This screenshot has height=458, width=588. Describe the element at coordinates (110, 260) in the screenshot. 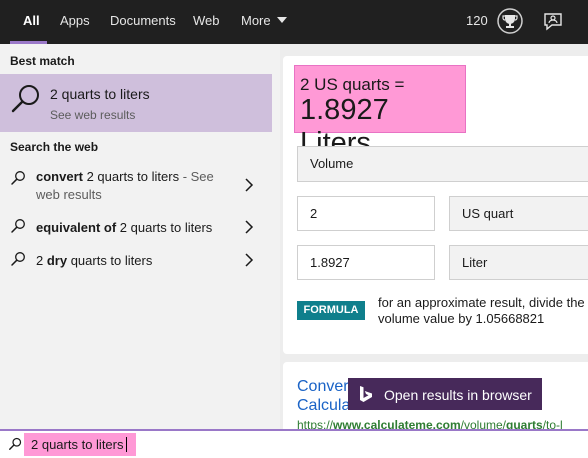

I see `suggestion-rest: quarts to liters` at that location.